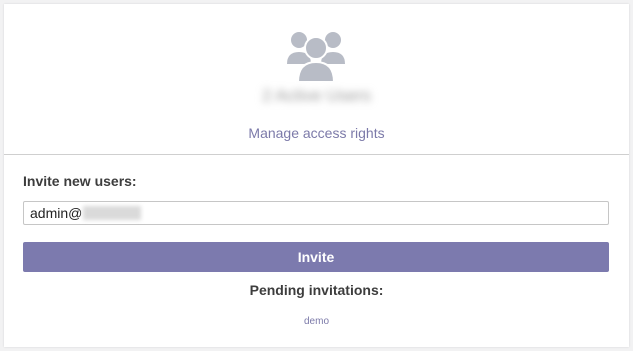 The image size is (633, 351). I want to click on email-domain-redacted, so click(112, 213).